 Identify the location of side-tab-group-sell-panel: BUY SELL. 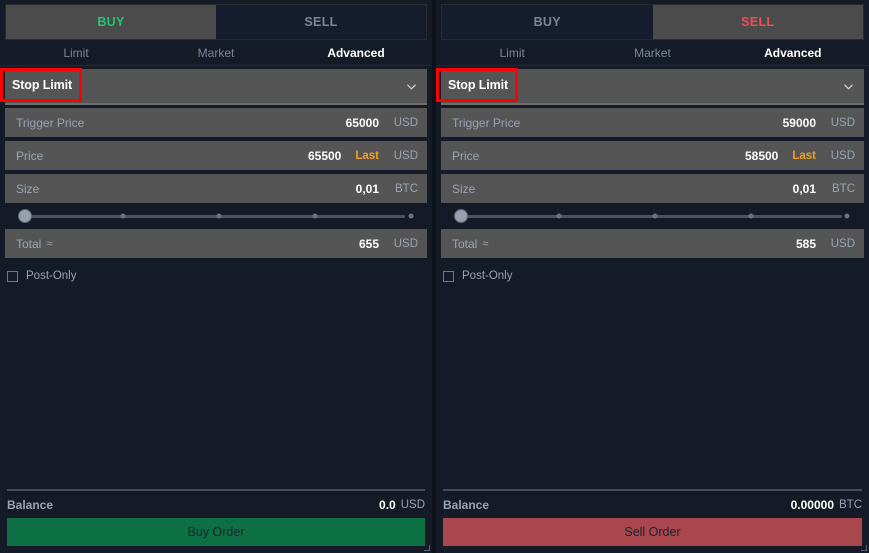
(652, 22).